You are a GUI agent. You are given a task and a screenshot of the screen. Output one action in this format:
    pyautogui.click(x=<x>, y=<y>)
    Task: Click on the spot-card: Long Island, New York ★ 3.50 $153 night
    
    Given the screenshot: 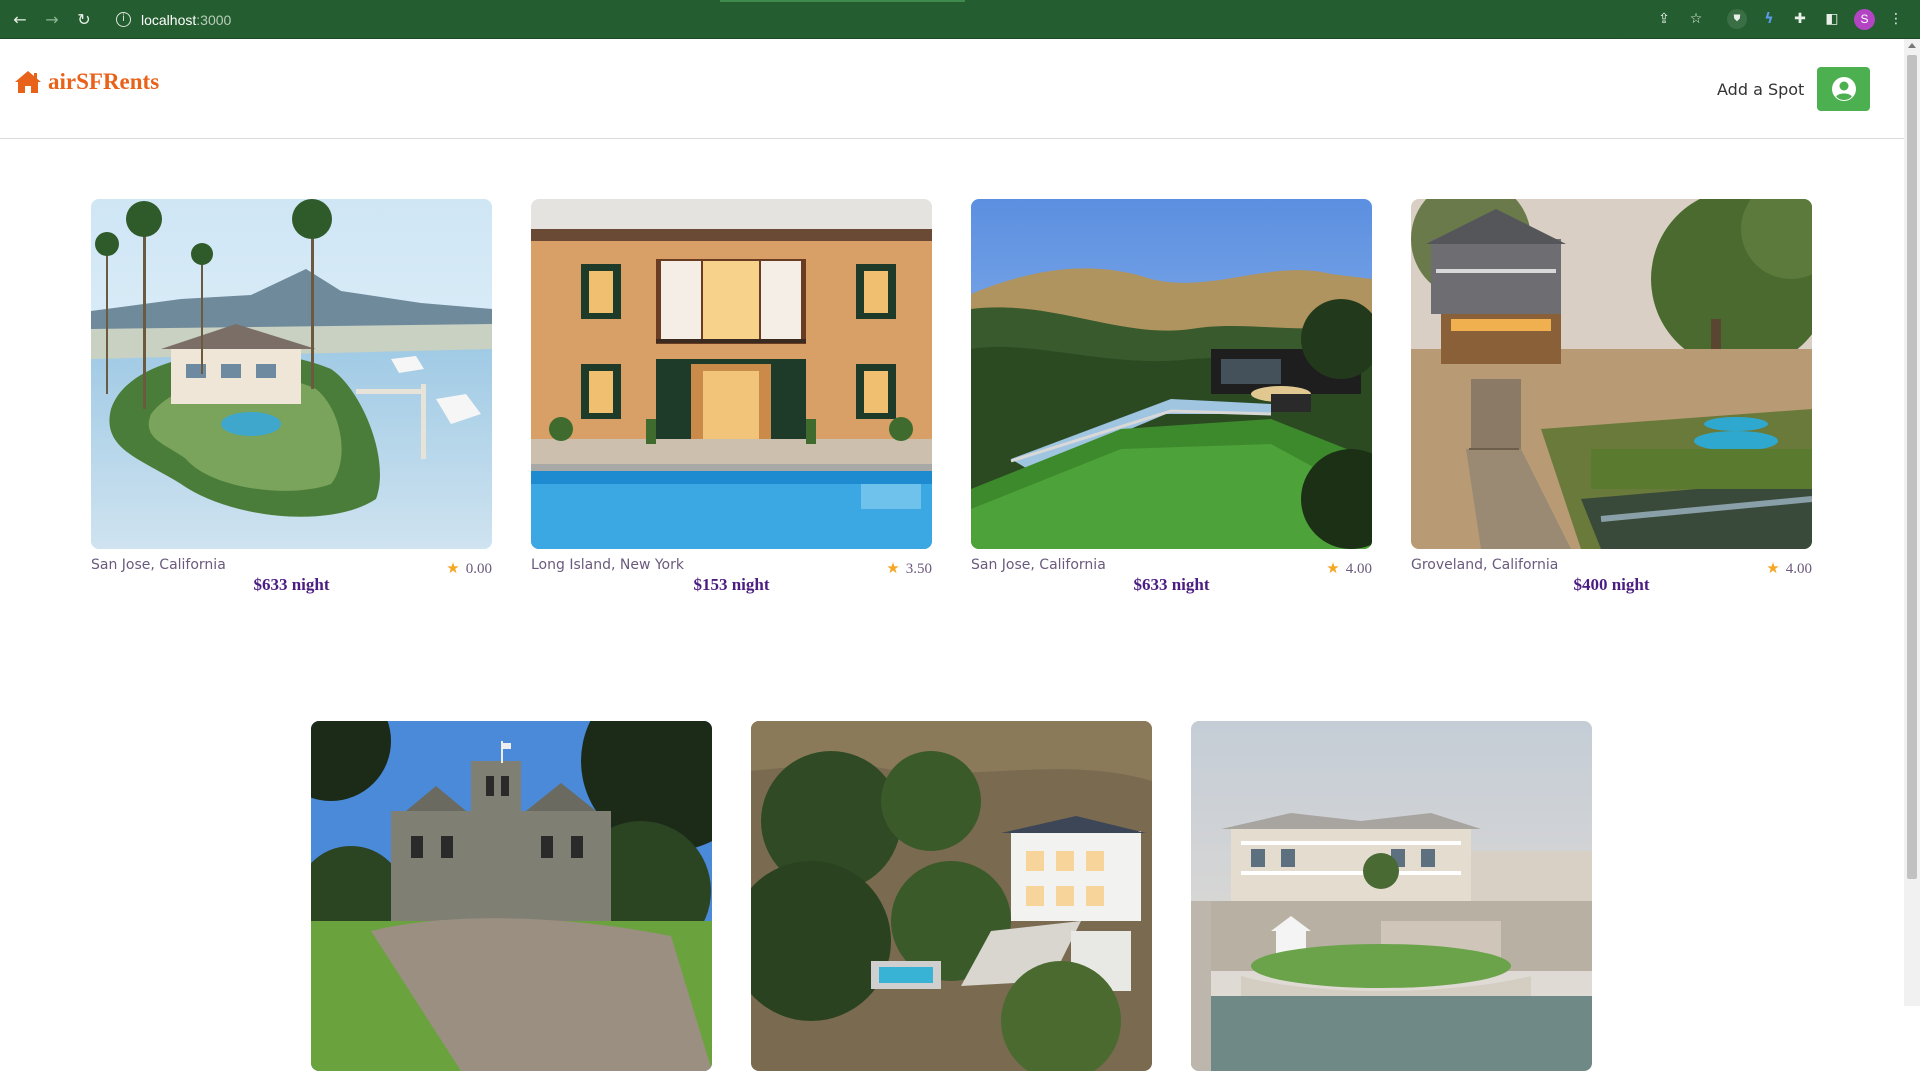 What is the action you would take?
    pyautogui.click(x=731, y=397)
    